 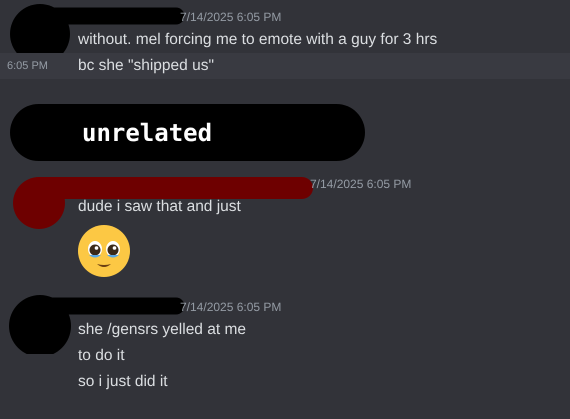 What do you see at coordinates (258, 40) in the screenshot?
I see `message-text: without. mel forcing me to emote with a guy for 3 hrs` at bounding box center [258, 40].